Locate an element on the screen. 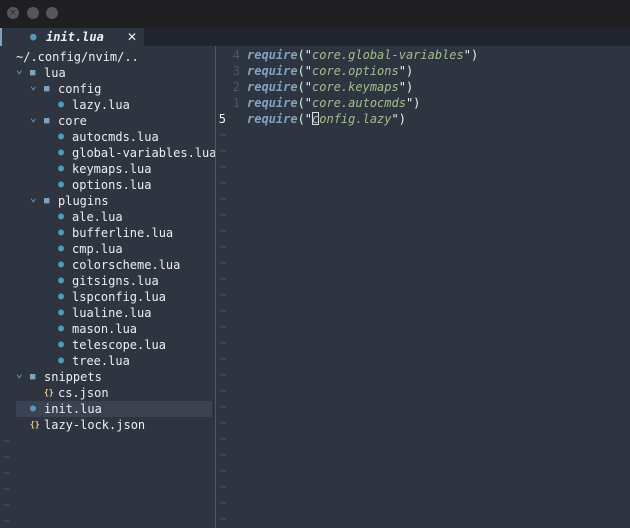 The width and height of the screenshot is (630, 528). tree-file: ● colorscheme.lua is located at coordinates (107, 265).